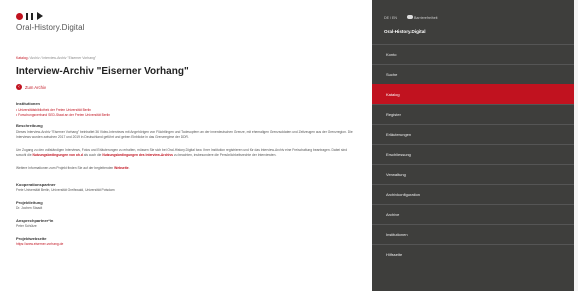  I want to click on more-info-text: ., so click(129, 168).